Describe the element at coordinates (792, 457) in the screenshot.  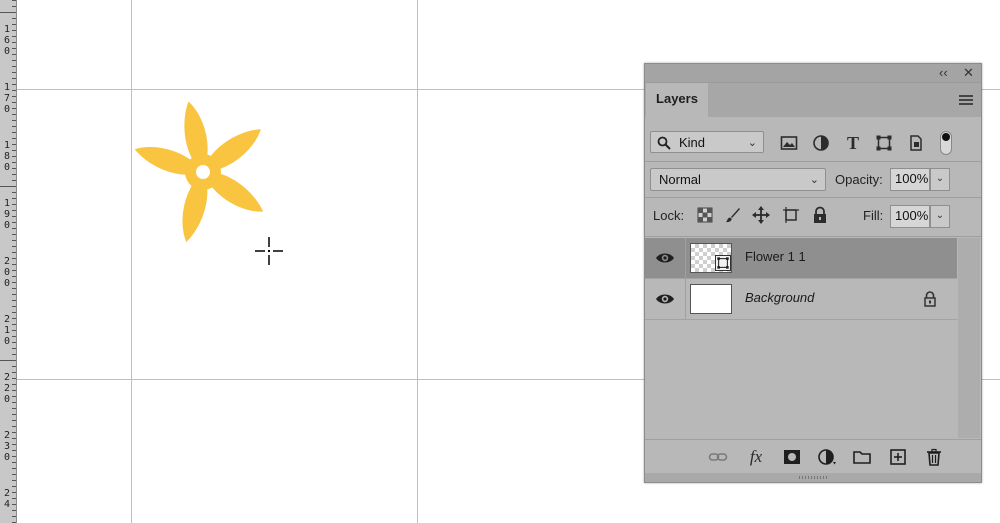
I see `mask-icon` at that location.